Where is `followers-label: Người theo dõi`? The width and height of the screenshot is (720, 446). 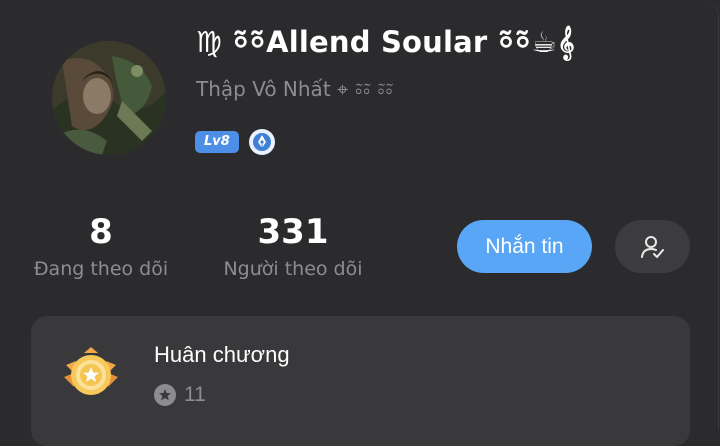 followers-label: Người theo dõi is located at coordinates (293, 269).